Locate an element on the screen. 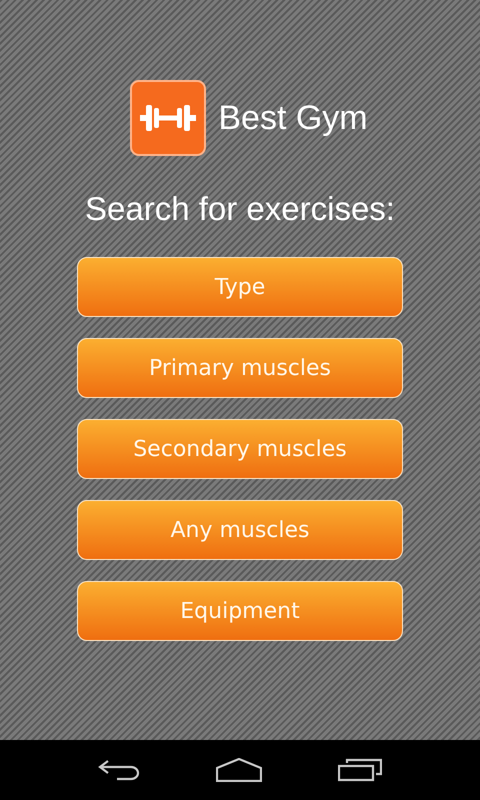 The height and width of the screenshot is (800, 480). search-option-button: Secondary muscles is located at coordinates (240, 449).